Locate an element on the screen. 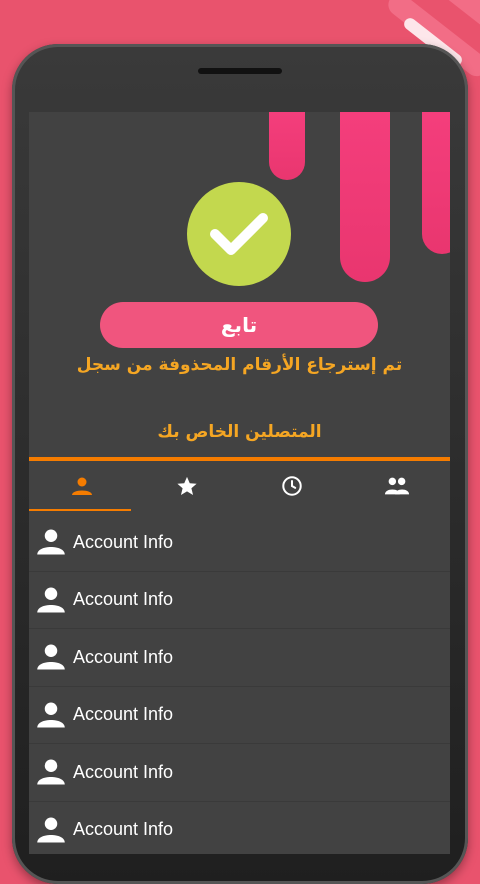  tab-contacts is located at coordinates (81, 486).